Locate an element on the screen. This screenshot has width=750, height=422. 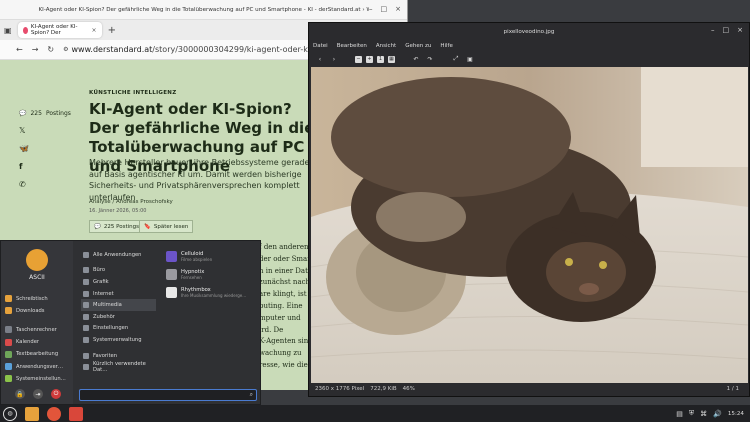
postings-button: 💬 225 Postings is located at coordinates (116, 226).